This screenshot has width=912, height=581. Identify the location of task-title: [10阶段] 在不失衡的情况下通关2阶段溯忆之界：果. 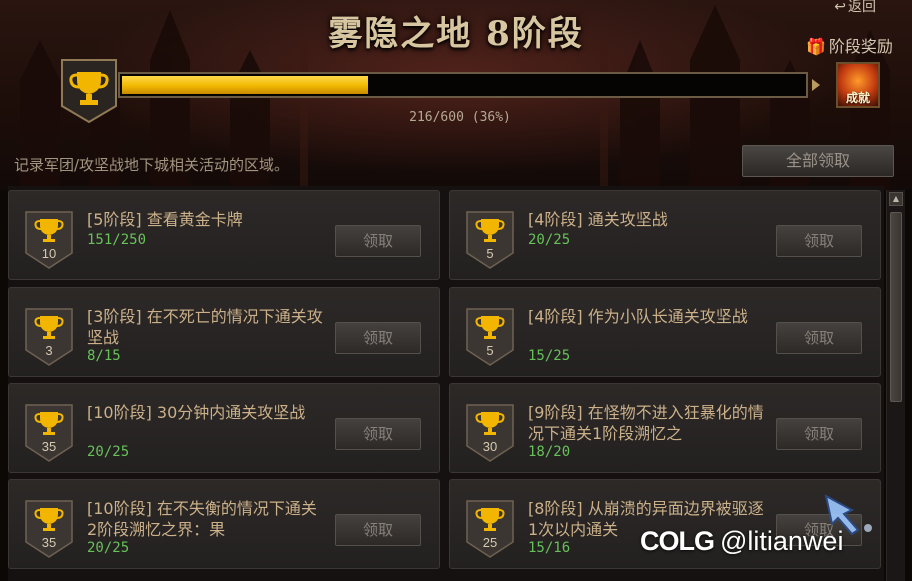
(202, 519).